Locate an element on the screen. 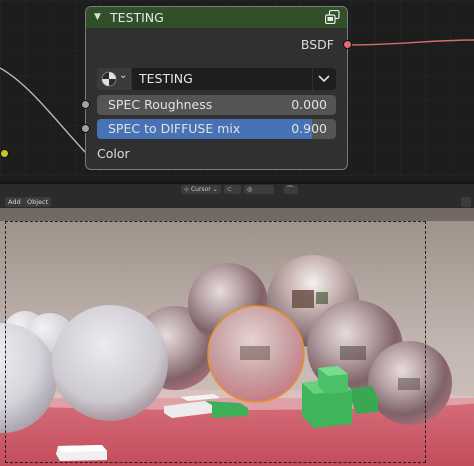 The width and height of the screenshot is (474, 466). reflection-right is located at coordinates (353, 353).